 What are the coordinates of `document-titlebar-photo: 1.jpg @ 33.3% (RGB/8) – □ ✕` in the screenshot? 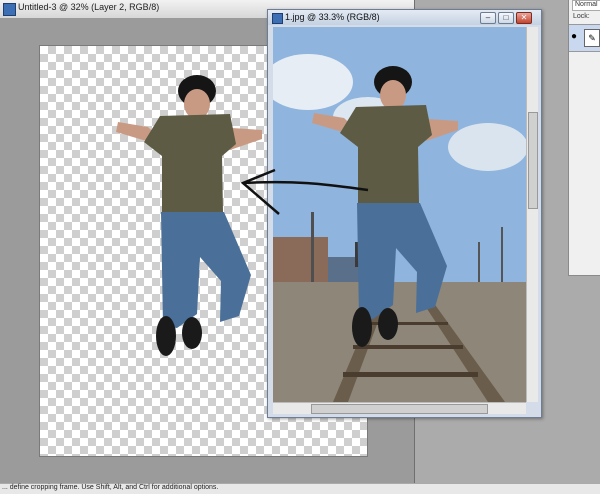 It's located at (404, 17).